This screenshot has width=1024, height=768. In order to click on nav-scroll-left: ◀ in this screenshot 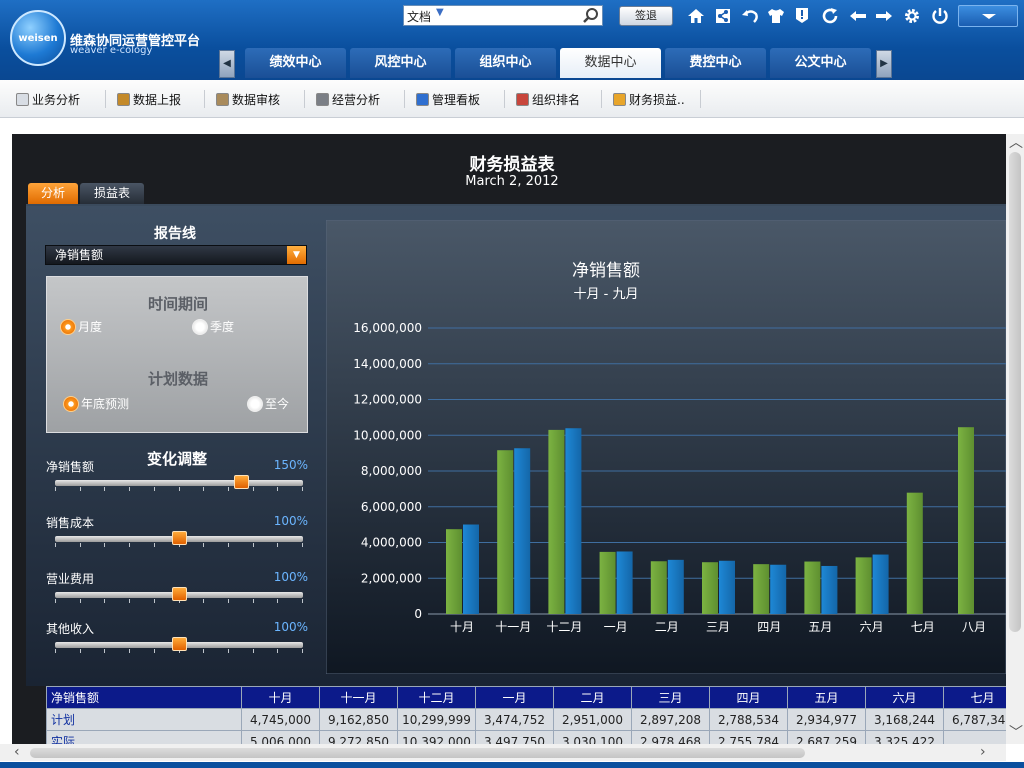, I will do `click(227, 64)`.